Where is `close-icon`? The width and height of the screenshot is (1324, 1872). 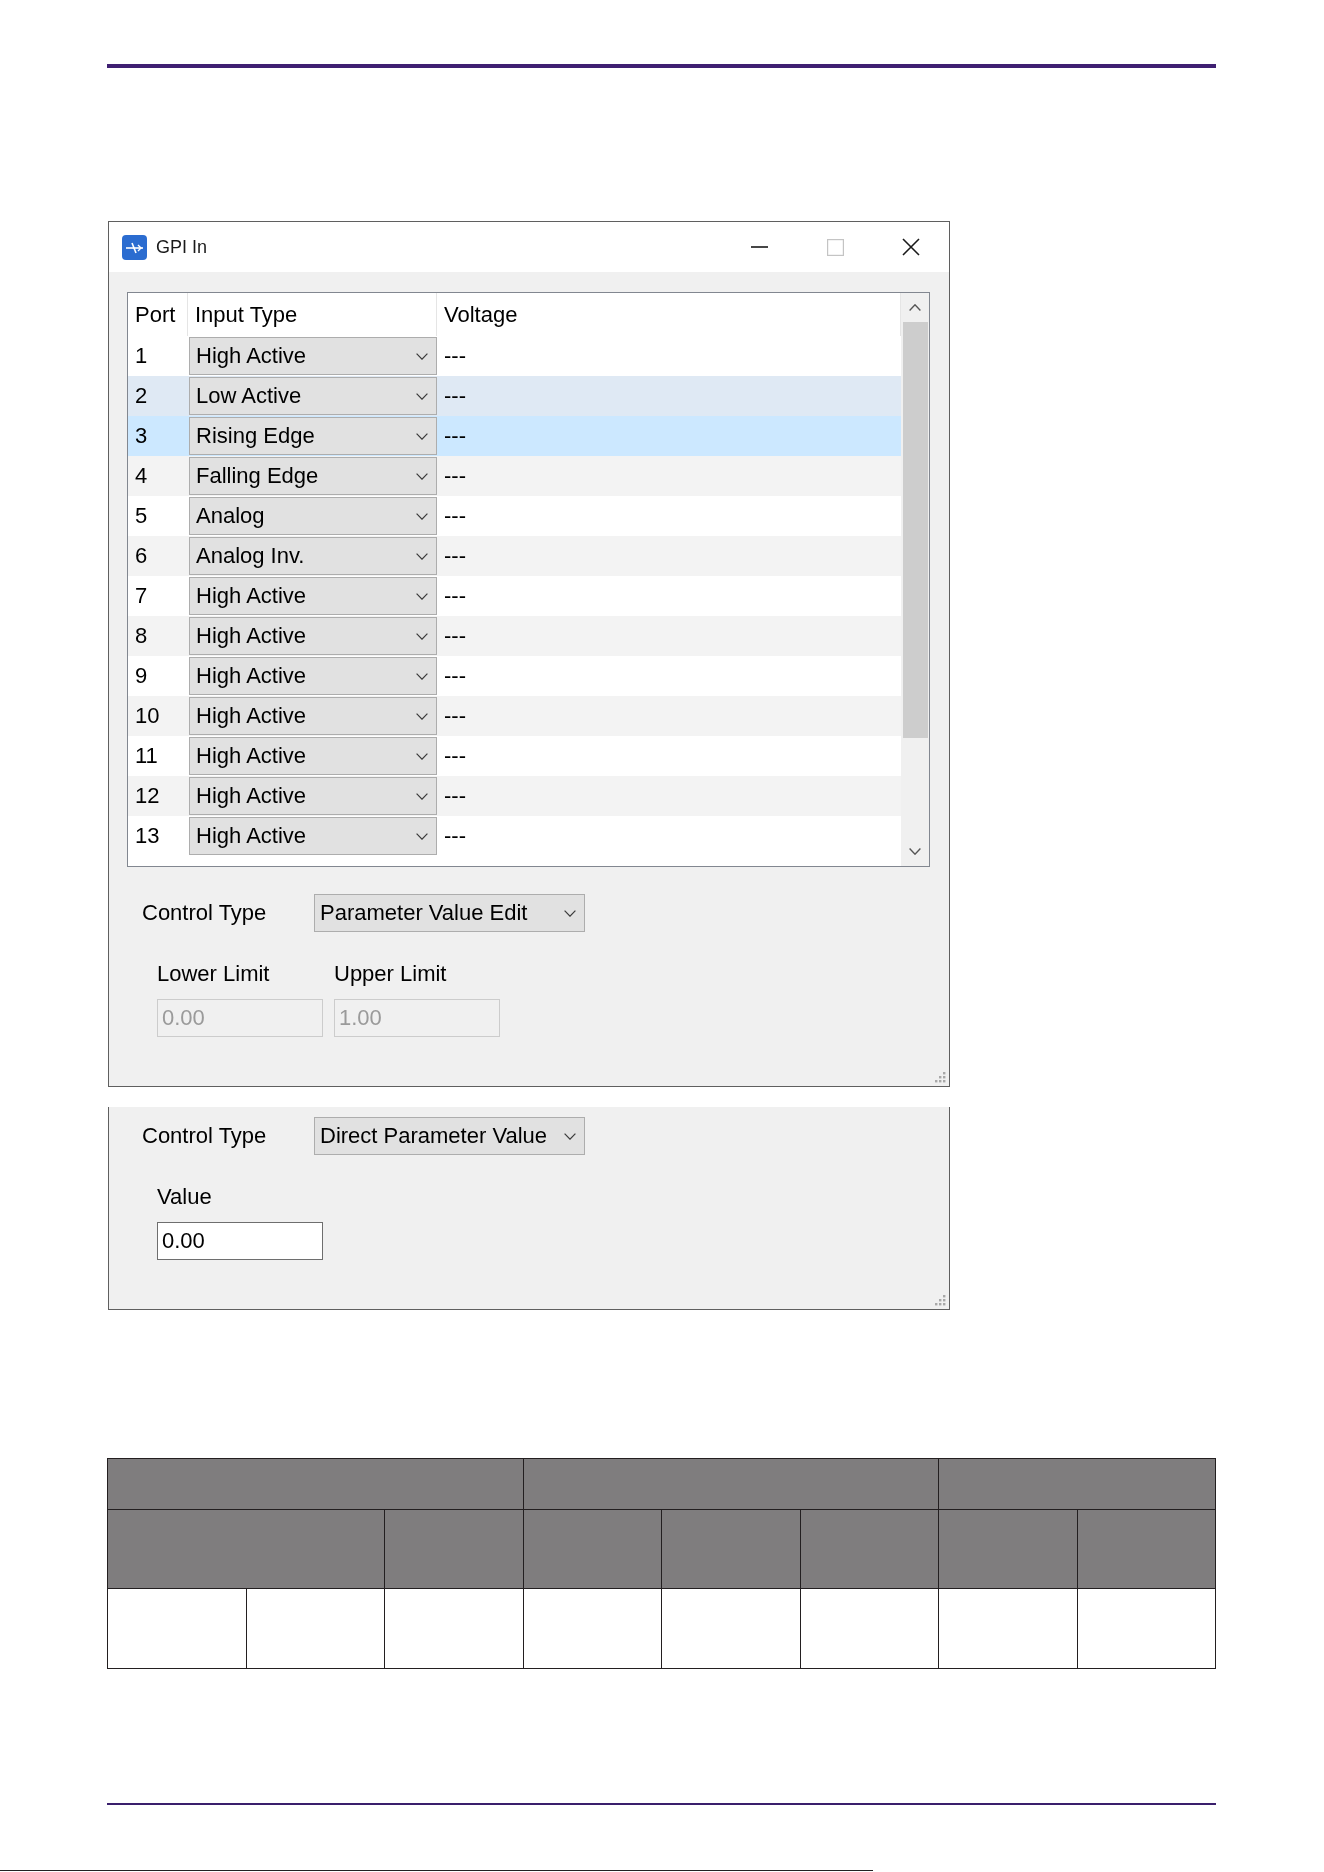 close-icon is located at coordinates (911, 247).